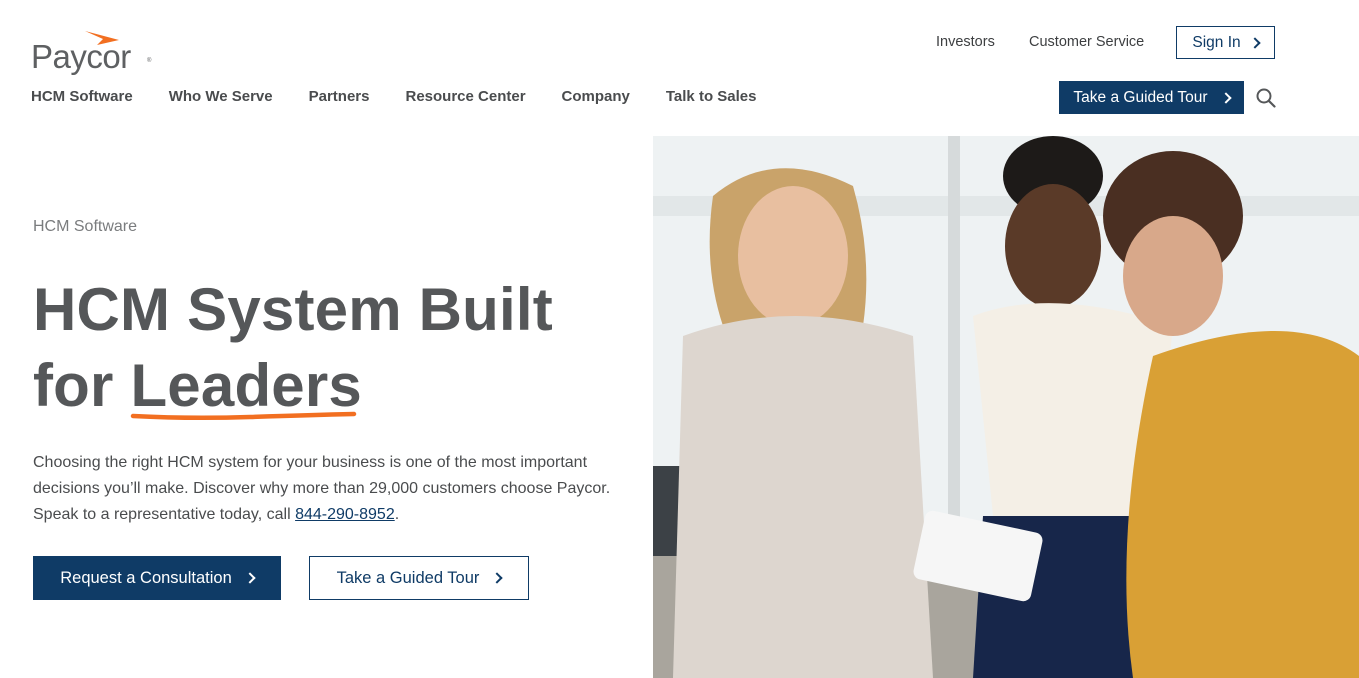 The width and height of the screenshot is (1359, 678). I want to click on guided-tour-hero-button: Take a Guided Tour, so click(419, 578).